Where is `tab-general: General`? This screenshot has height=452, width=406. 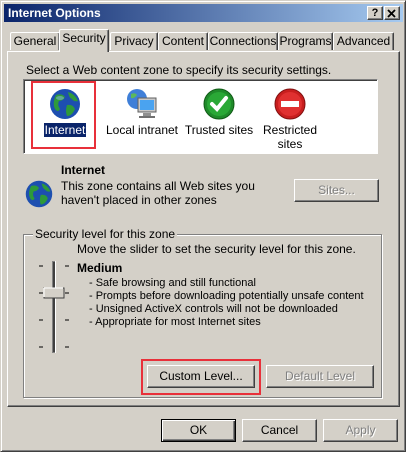
tab-general: General is located at coordinates (35, 41).